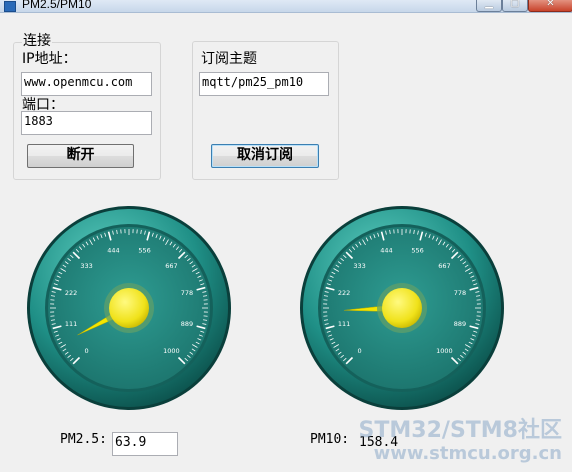 This screenshot has width=572, height=472. What do you see at coordinates (265, 156) in the screenshot?
I see `unsubscribe-button: 取消订阅` at bounding box center [265, 156].